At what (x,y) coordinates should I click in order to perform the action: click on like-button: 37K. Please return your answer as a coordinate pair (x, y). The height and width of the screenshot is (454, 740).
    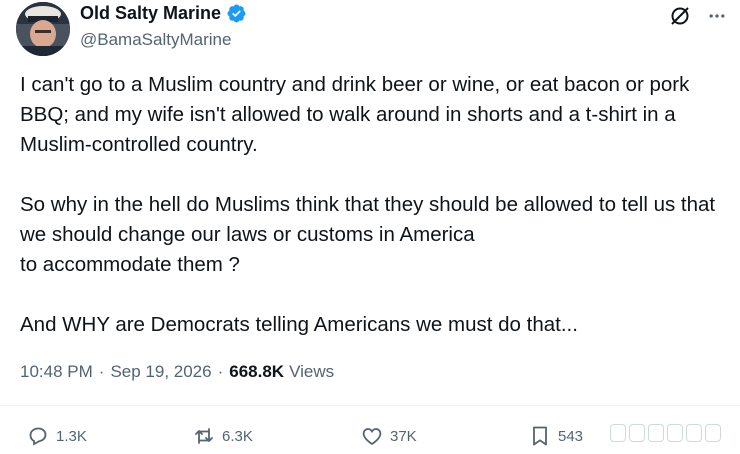
    Looking at the image, I should click on (388, 436).